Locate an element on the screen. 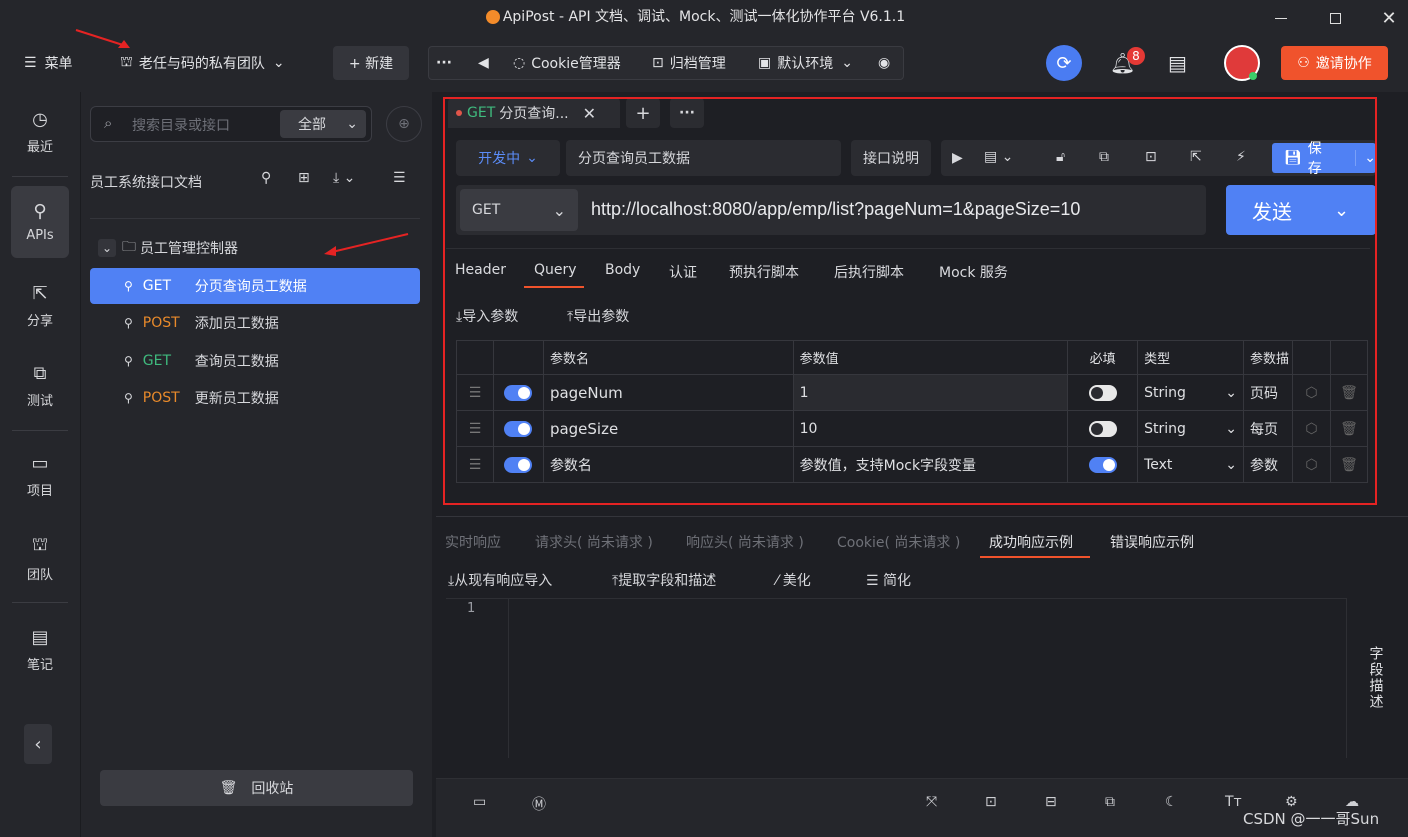 The width and height of the screenshot is (1408, 837). chevron-left-icon: ‹ is located at coordinates (38, 744).